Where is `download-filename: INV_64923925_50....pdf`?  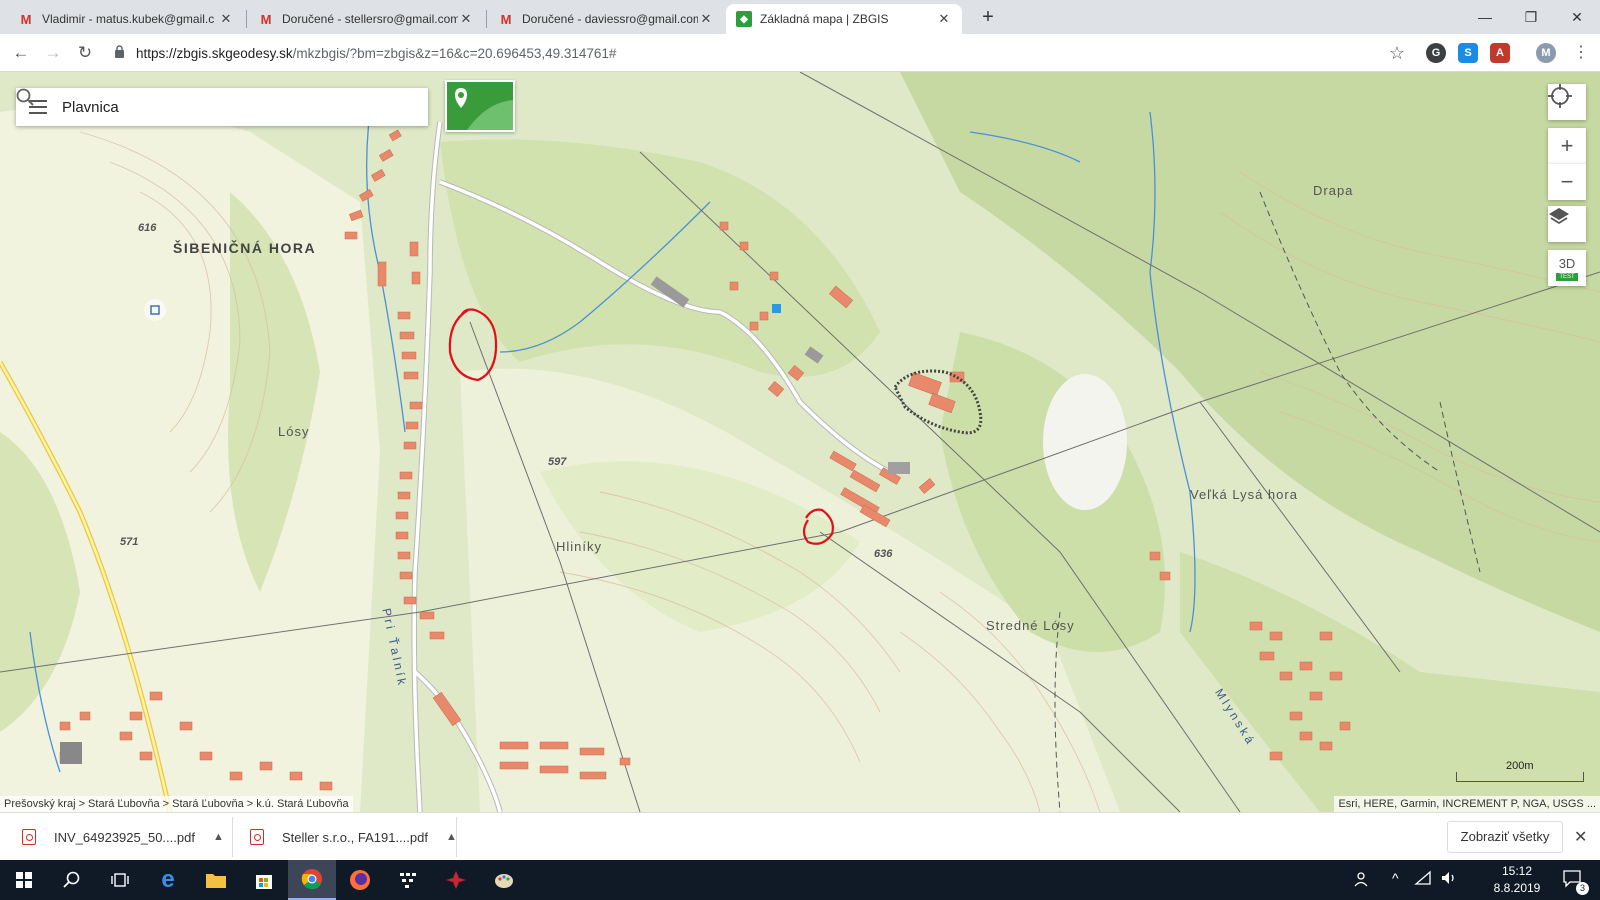 download-filename: INV_64923925_50....pdf is located at coordinates (124, 837).